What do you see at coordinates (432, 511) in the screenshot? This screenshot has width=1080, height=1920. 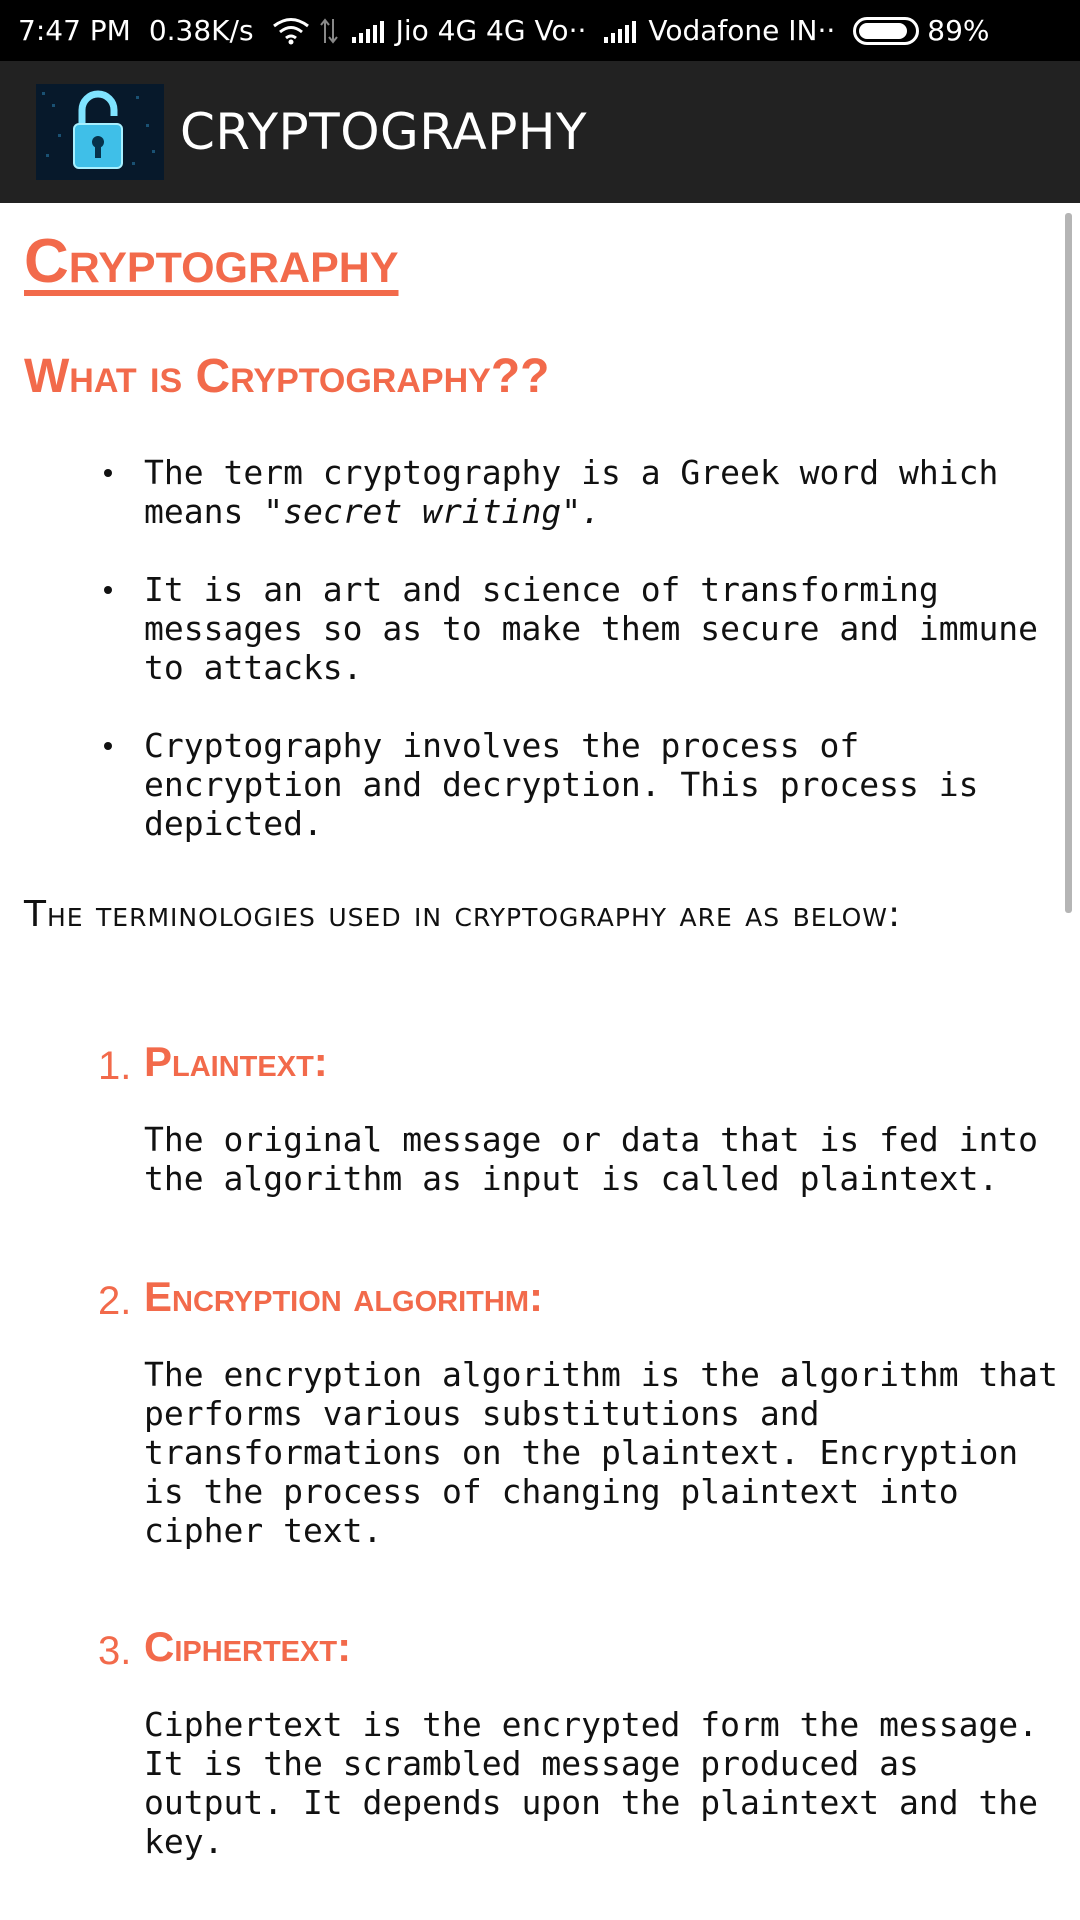 I see `bullet-emphasis: "secret writing".` at bounding box center [432, 511].